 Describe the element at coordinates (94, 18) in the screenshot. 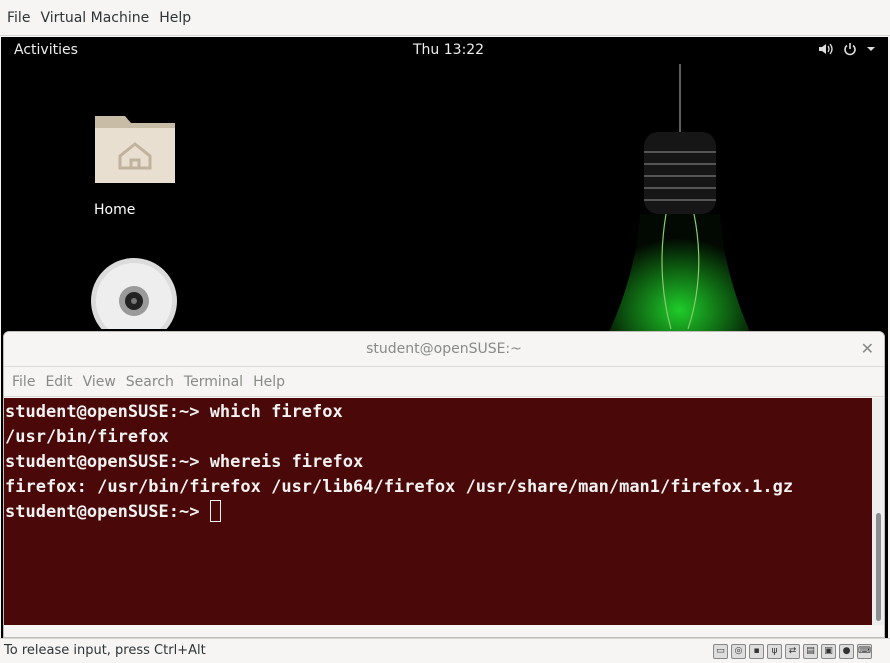

I see `vm-menu-virtual-machine: Virtual Machine` at that location.